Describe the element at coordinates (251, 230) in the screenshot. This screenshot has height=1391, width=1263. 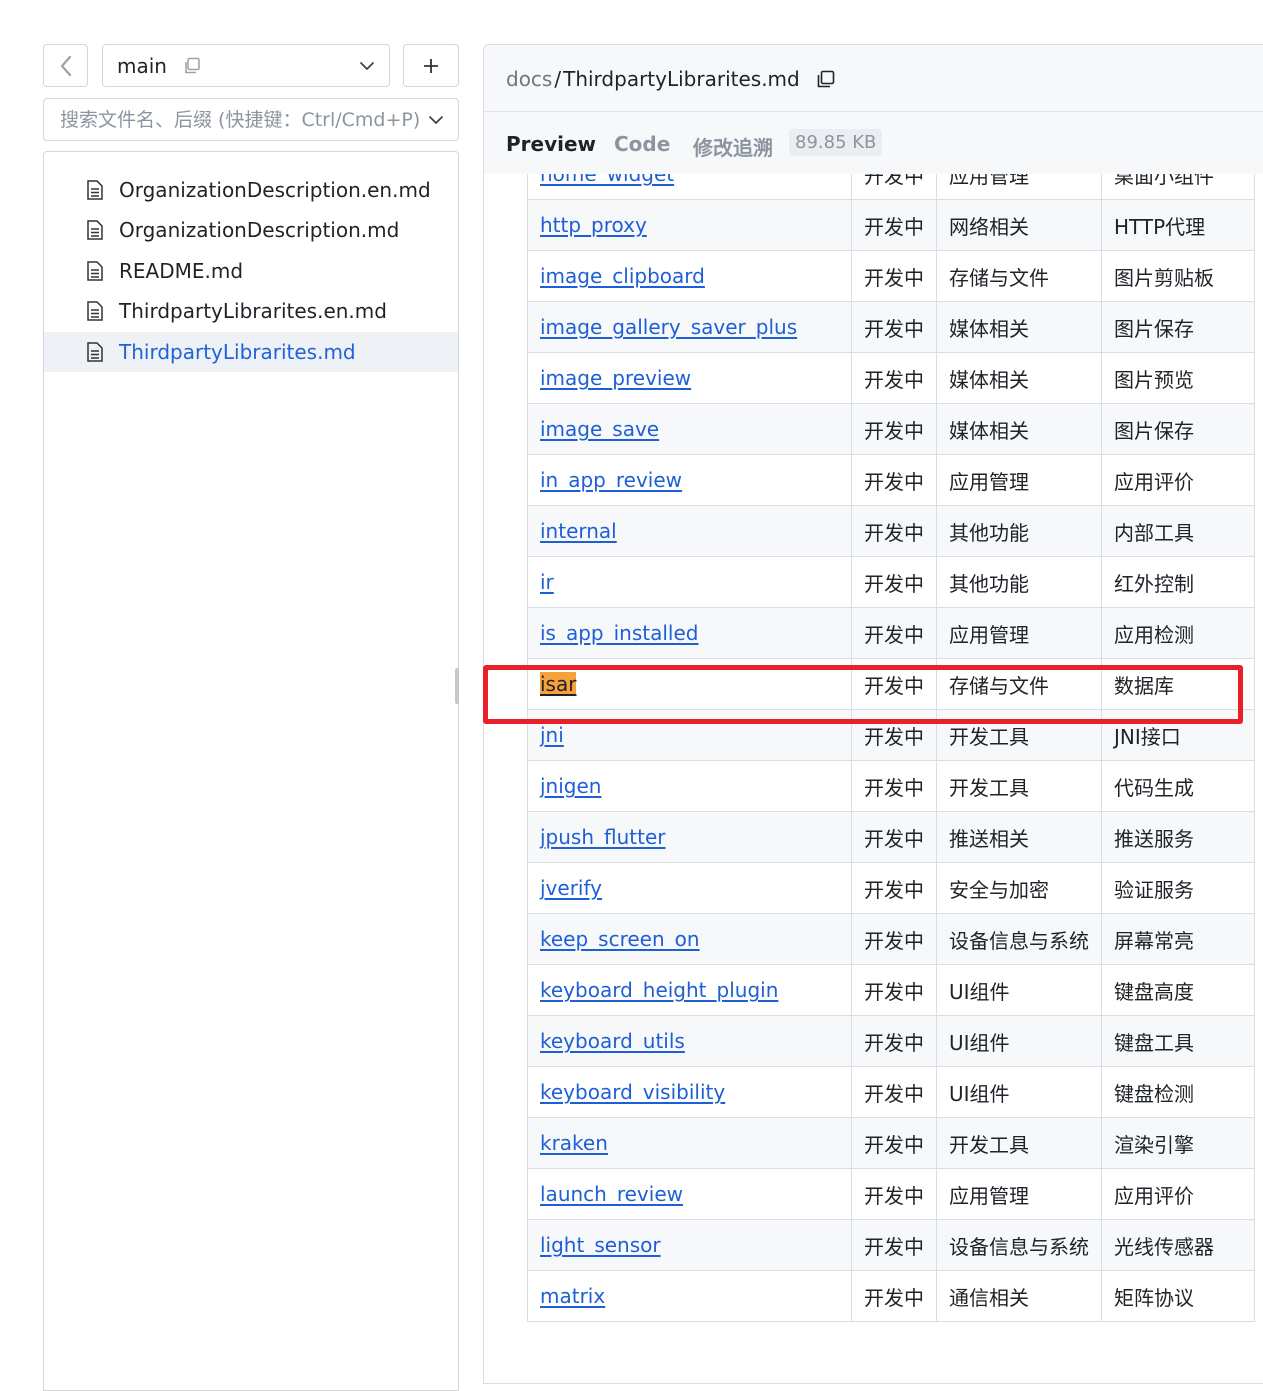
I see `tree-item-file: OrganizationDescription.md` at that location.